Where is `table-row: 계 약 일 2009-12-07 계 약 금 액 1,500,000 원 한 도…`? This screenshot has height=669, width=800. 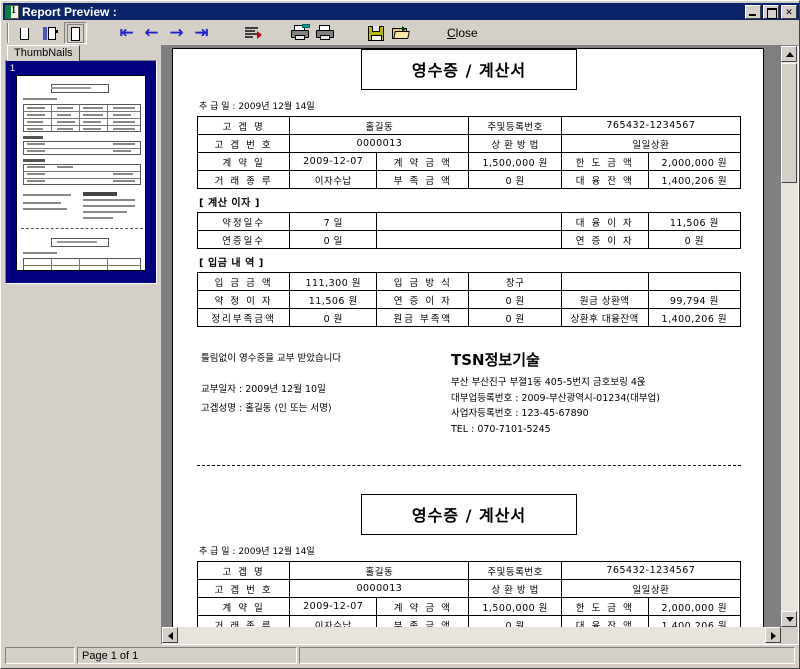
table-row: 계 약 일 2009-12-07 계 약 금 액 1,500,000 원 한 도… is located at coordinates (469, 606).